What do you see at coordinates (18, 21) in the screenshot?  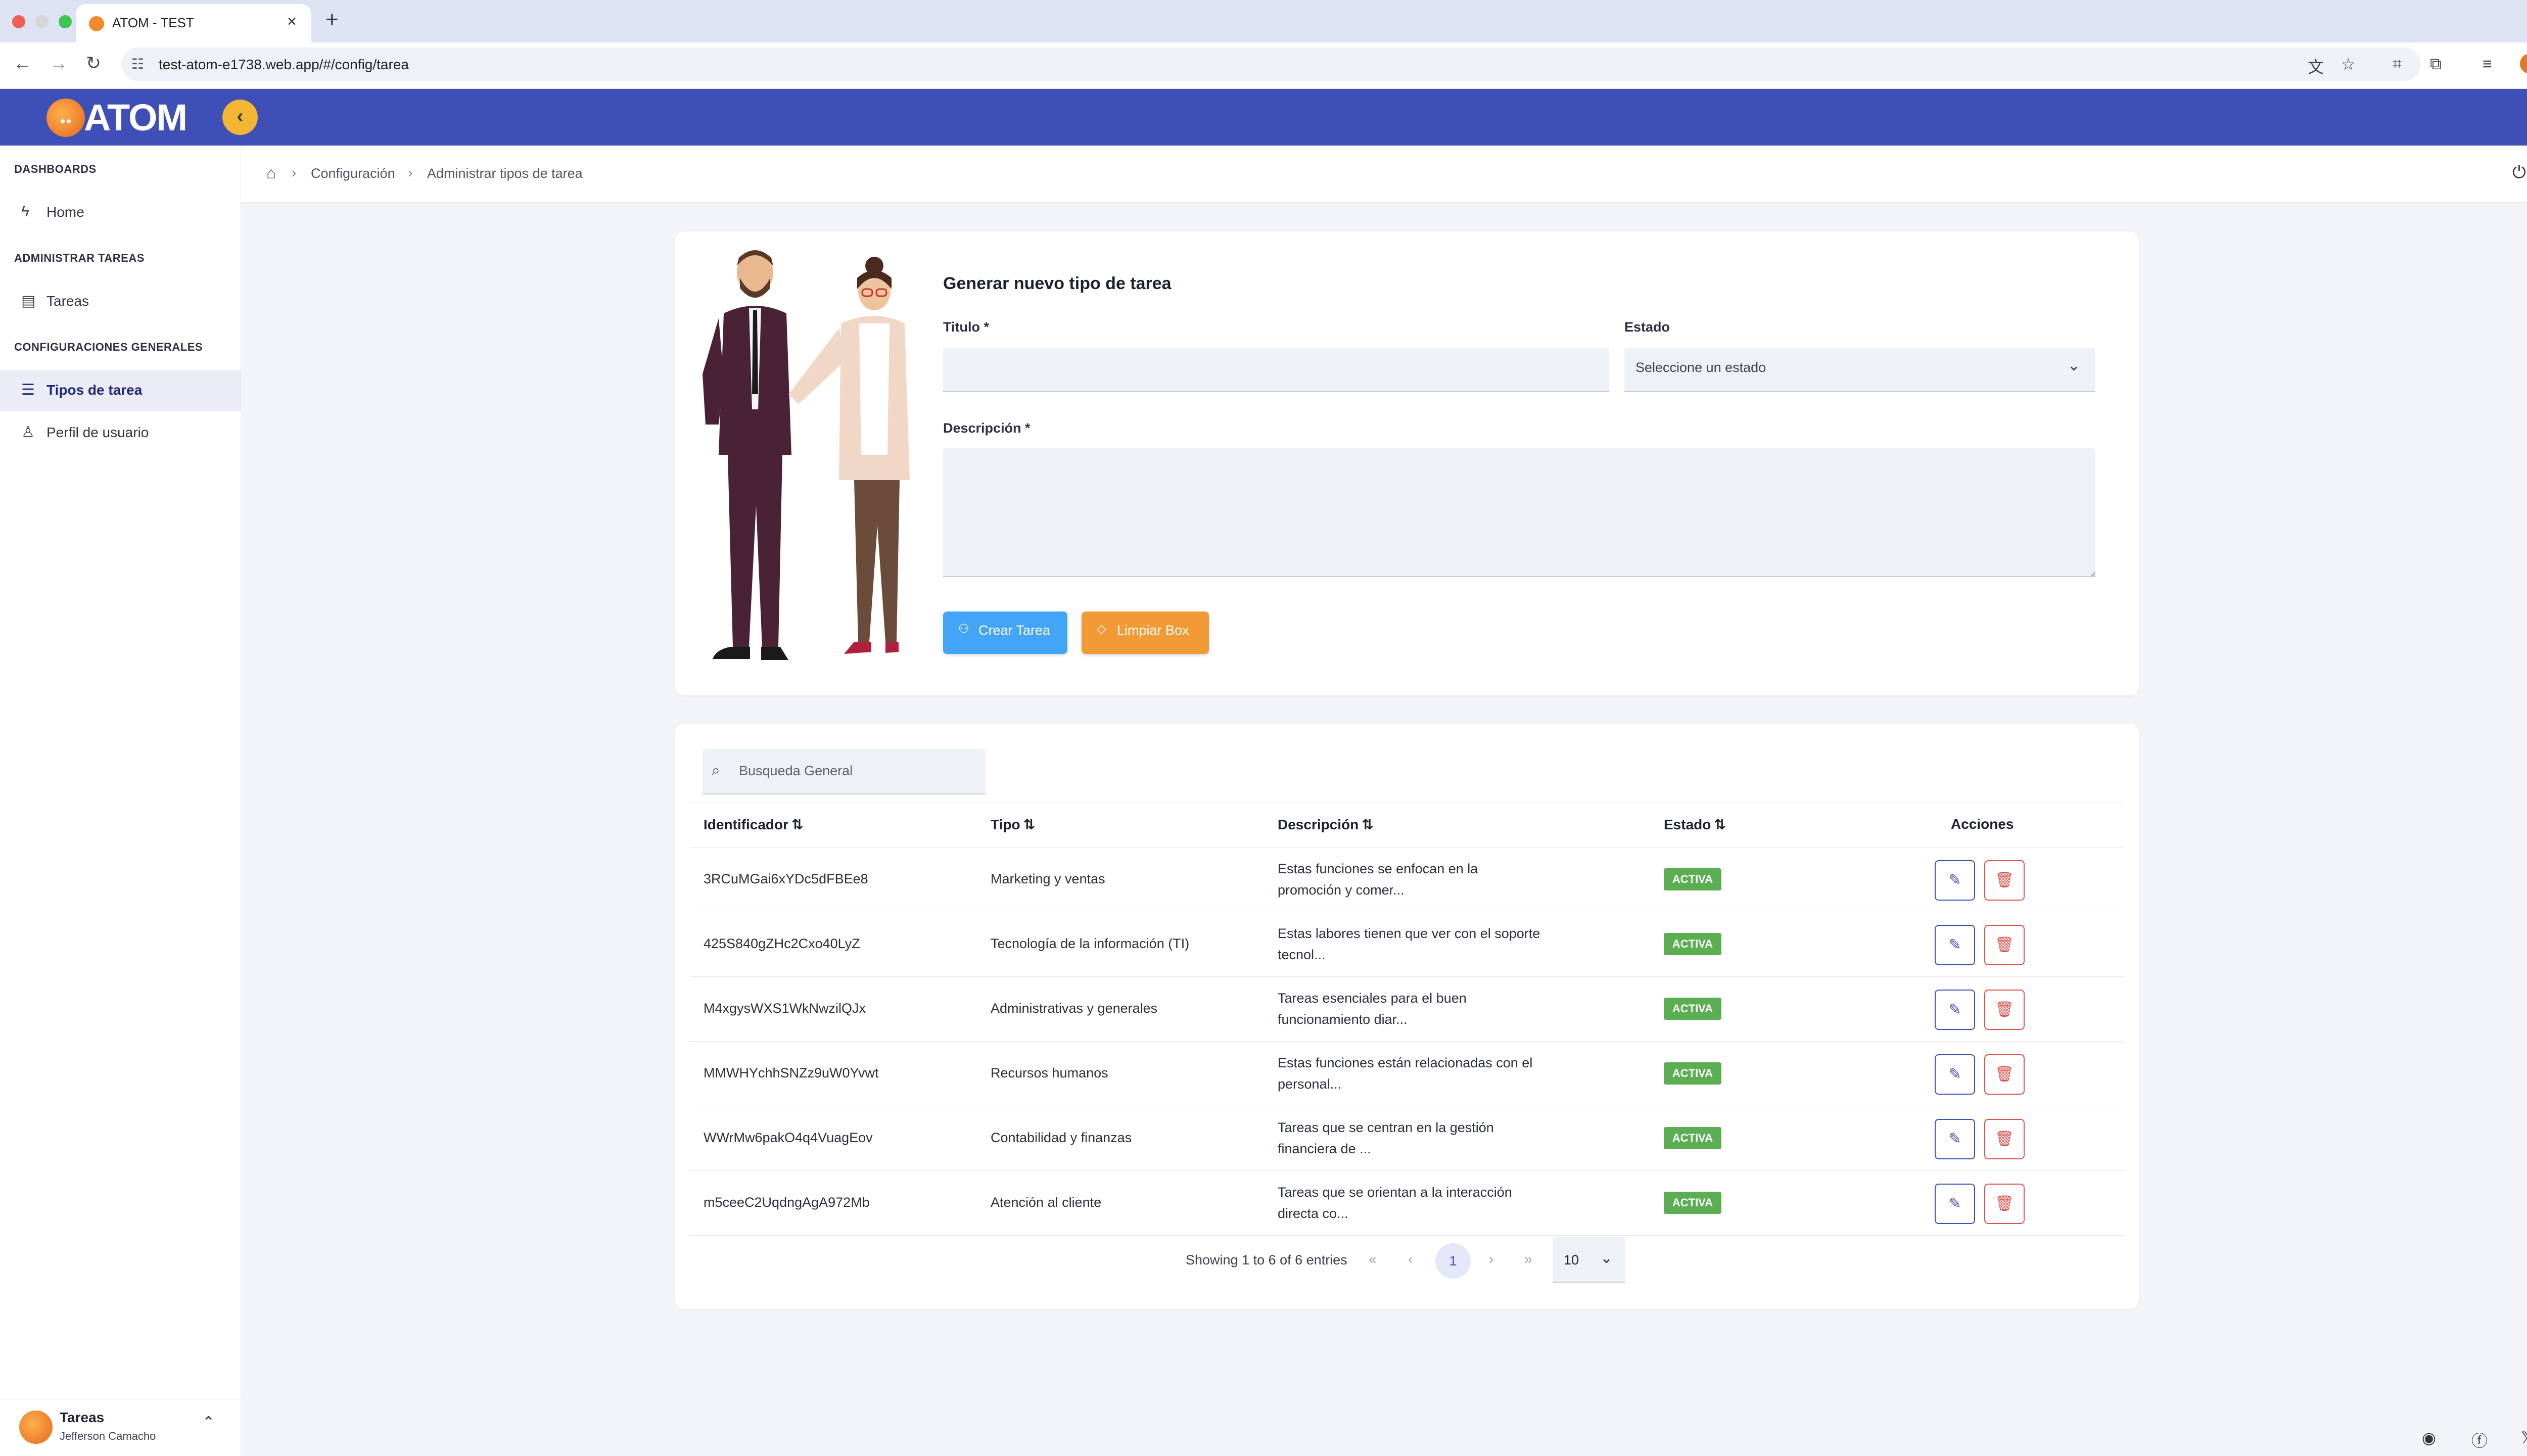 I see `window-close-button` at bounding box center [18, 21].